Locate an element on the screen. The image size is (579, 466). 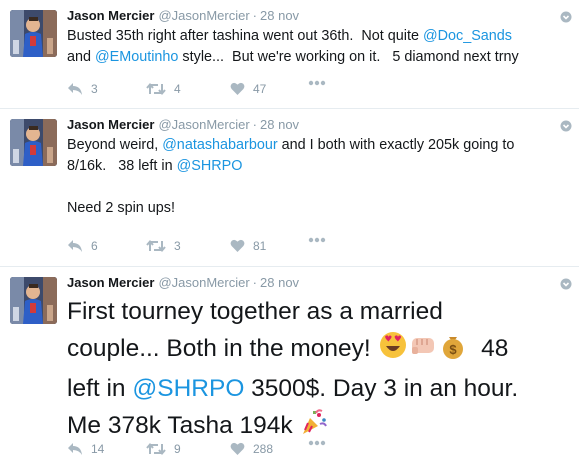
punch-emoji is located at coordinates (423, 350).